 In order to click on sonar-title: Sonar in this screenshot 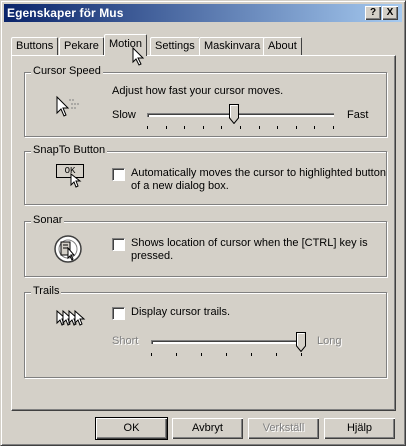, I will do `click(48, 220)`.